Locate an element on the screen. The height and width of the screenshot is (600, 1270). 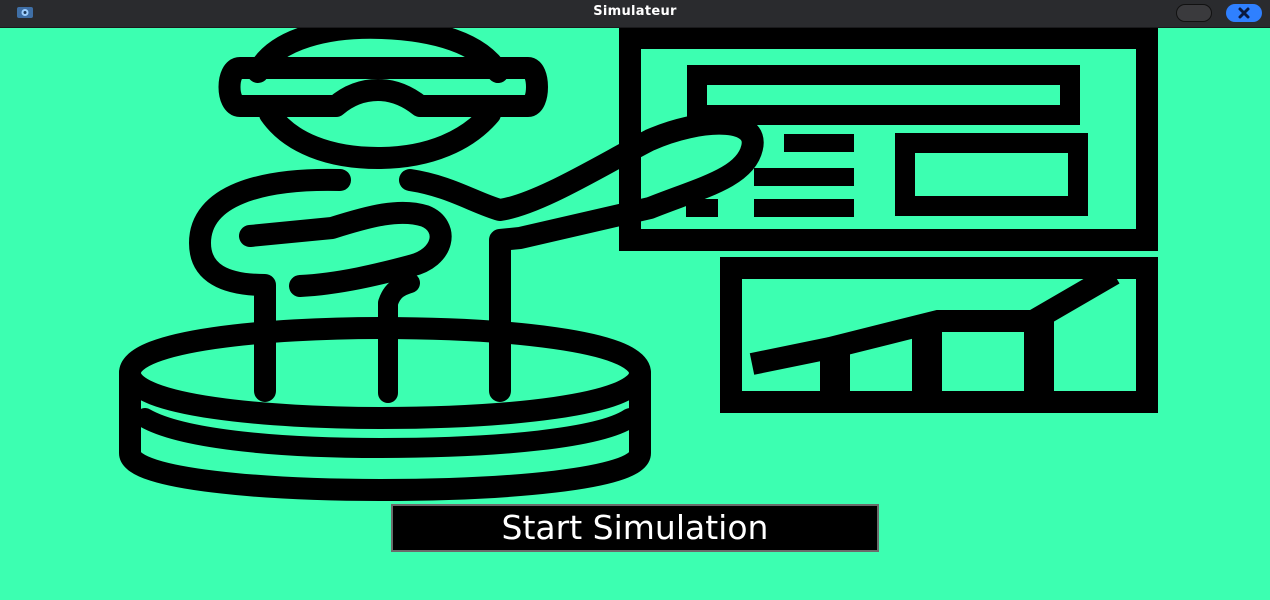
close-icon is located at coordinates (1244, 13).